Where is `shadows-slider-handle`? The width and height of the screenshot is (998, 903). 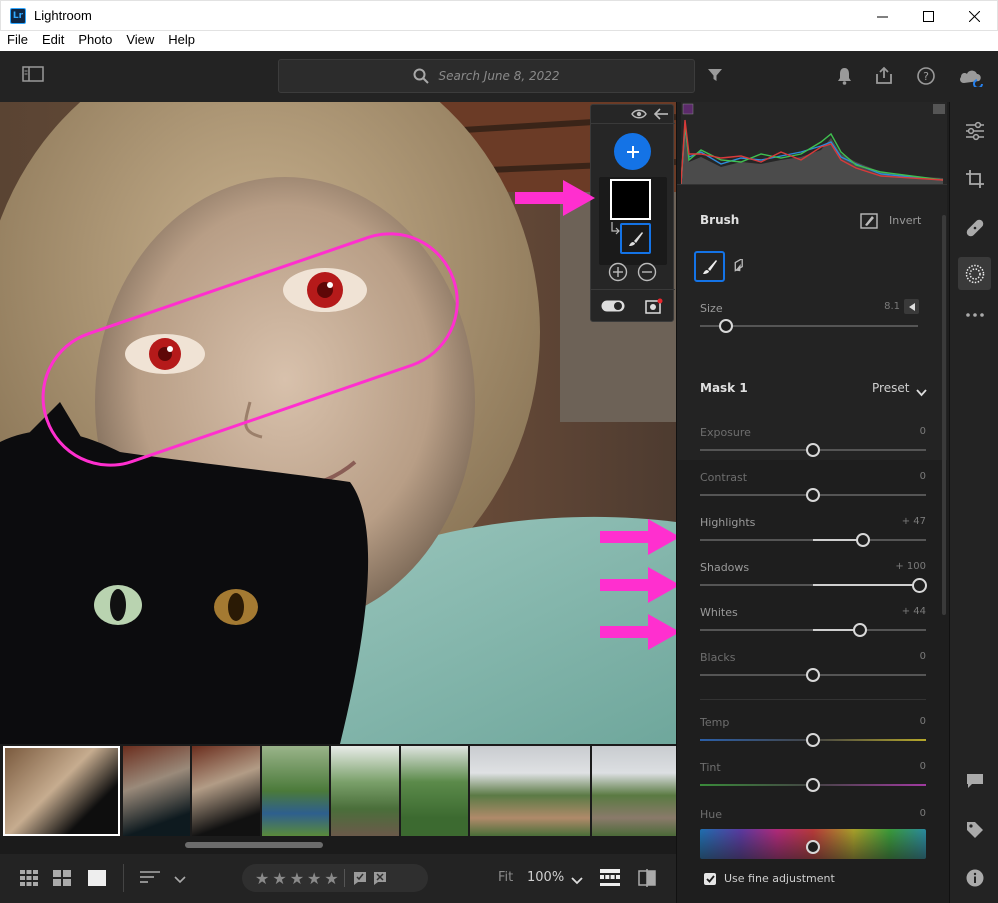
shadows-slider-handle is located at coordinates (919, 585).